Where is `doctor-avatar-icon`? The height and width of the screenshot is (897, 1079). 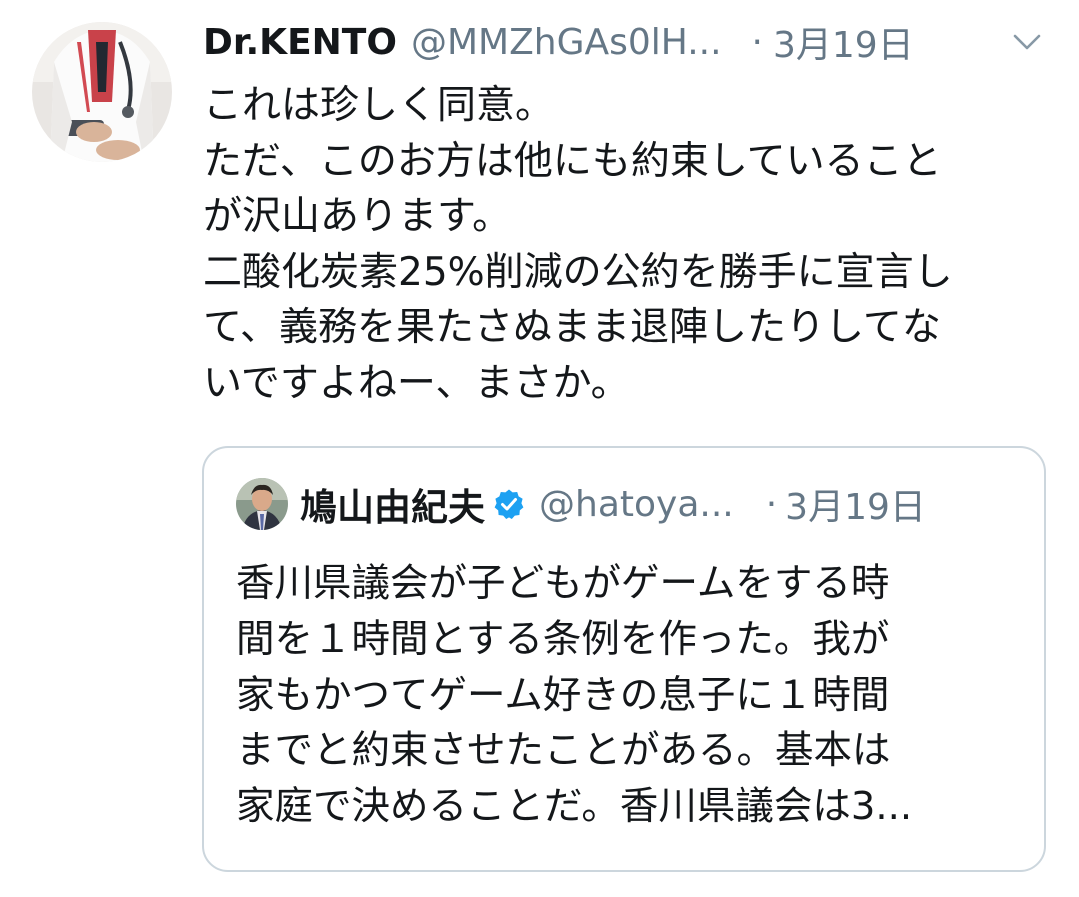 doctor-avatar-icon is located at coordinates (102, 92).